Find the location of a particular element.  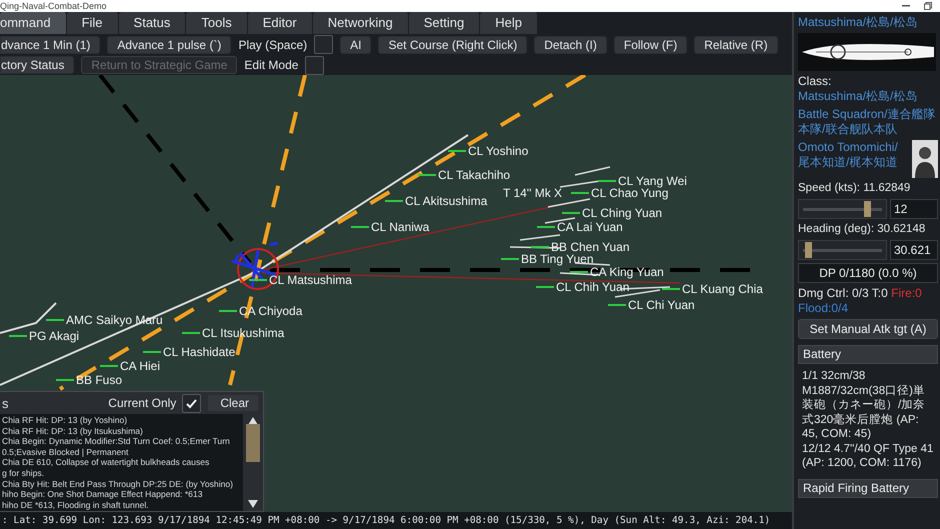

log-entry: Chia Bty Hit: Belt End Pass Through DP:25 DE: (by Yoshino) is located at coordinates (118, 484).